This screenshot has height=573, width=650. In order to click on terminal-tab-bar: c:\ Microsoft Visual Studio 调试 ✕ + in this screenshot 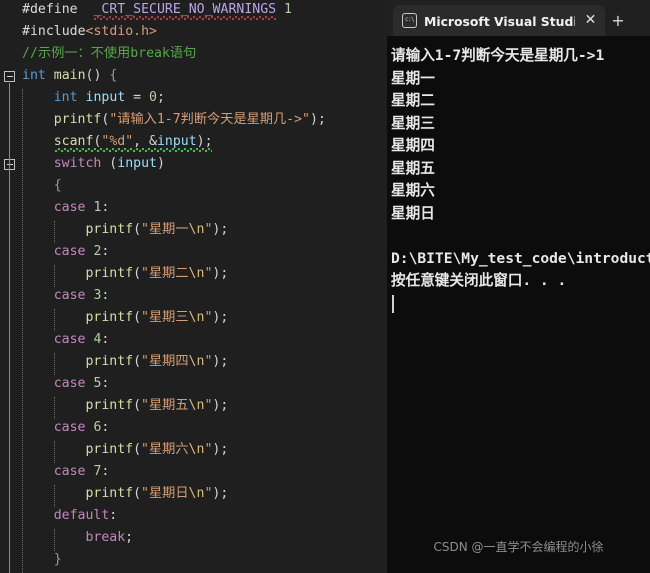, I will do `click(518, 18)`.